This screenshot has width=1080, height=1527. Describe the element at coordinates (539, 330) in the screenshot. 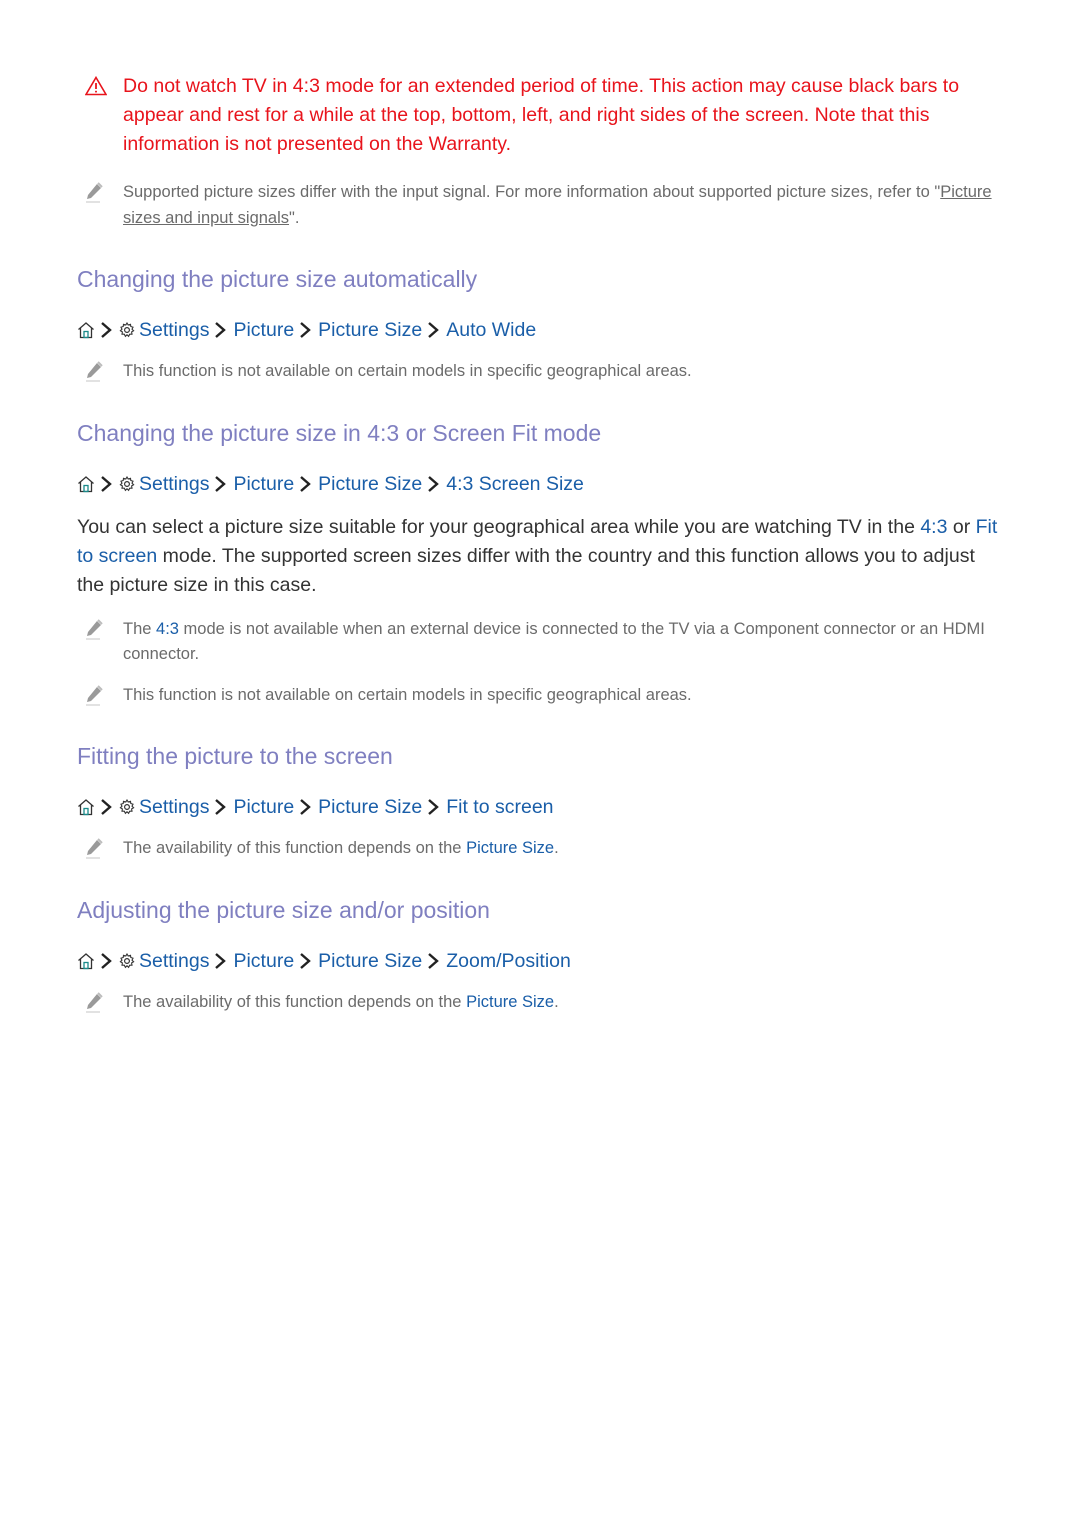

I see `breadcrumb-auto-wide: Settings Picture Picture Size Auto Wide` at that location.